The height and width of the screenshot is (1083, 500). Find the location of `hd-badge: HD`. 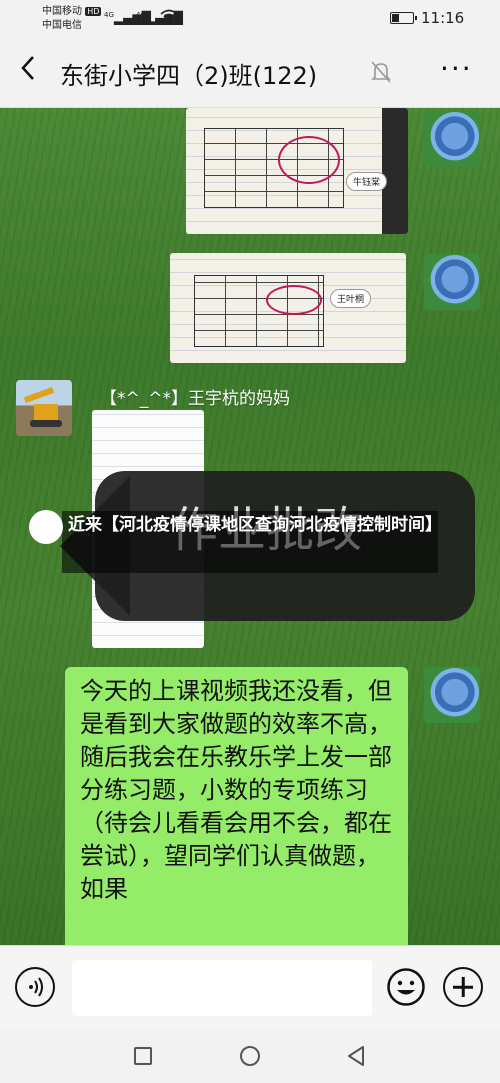

hd-badge: HD is located at coordinates (93, 11).